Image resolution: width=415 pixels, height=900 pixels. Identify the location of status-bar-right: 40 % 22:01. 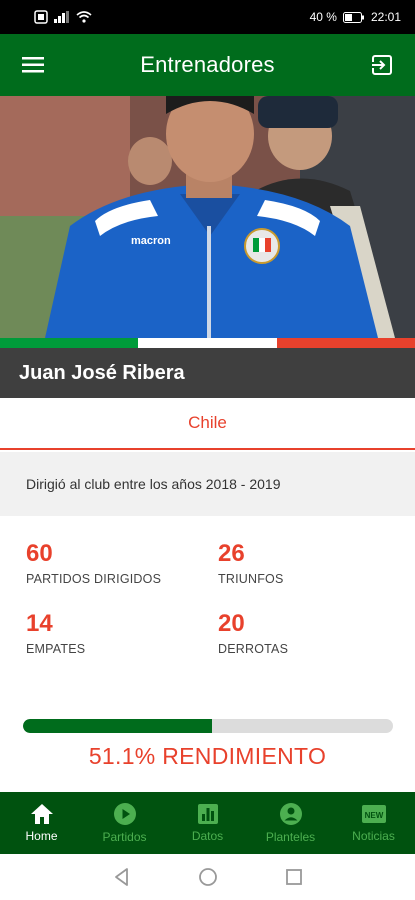
(355, 17).